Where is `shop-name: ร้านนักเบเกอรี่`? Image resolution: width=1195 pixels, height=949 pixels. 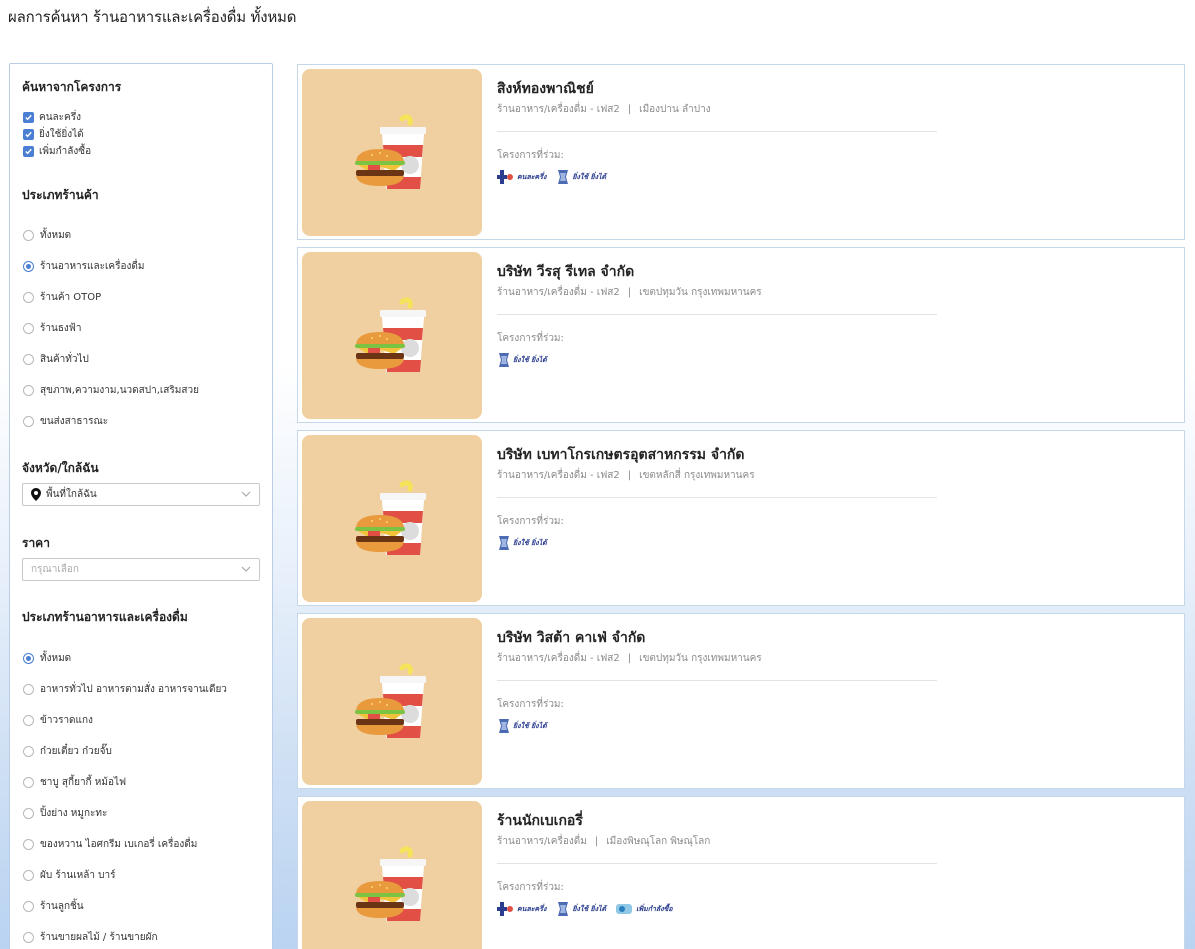 shop-name: ร้านนักเบเกอรี่ is located at coordinates (540, 821).